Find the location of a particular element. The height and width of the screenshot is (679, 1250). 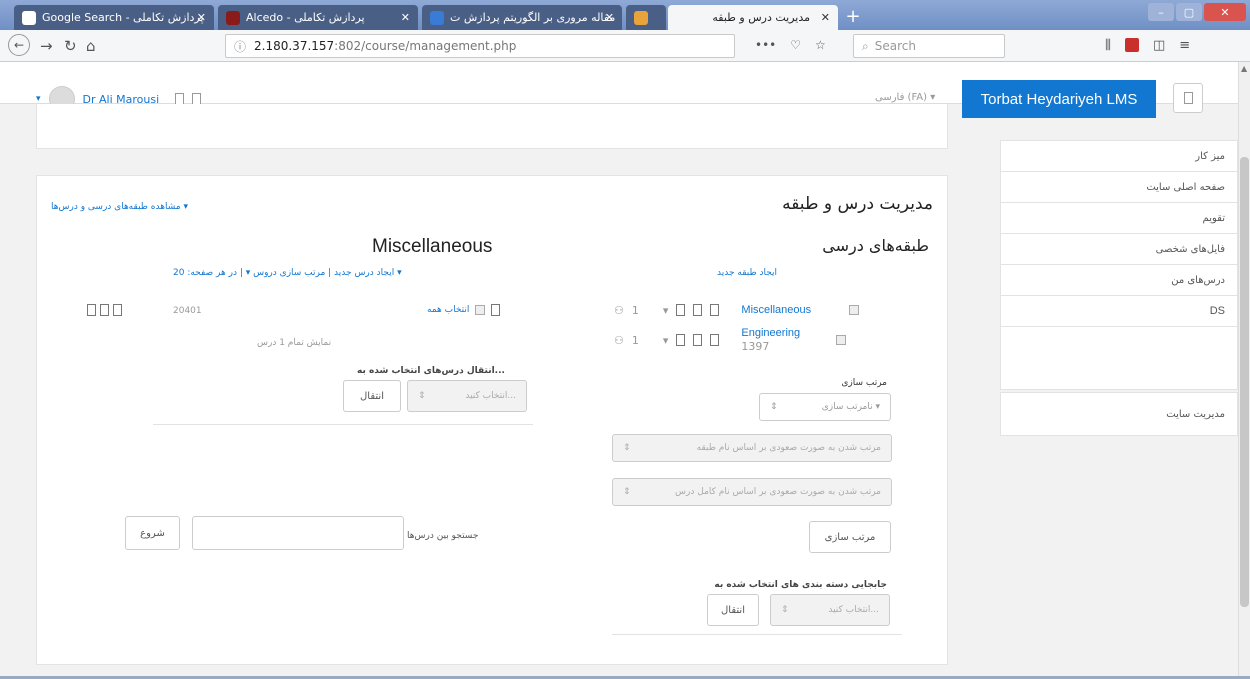

search-placeholder: Search is located at coordinates (895, 46).